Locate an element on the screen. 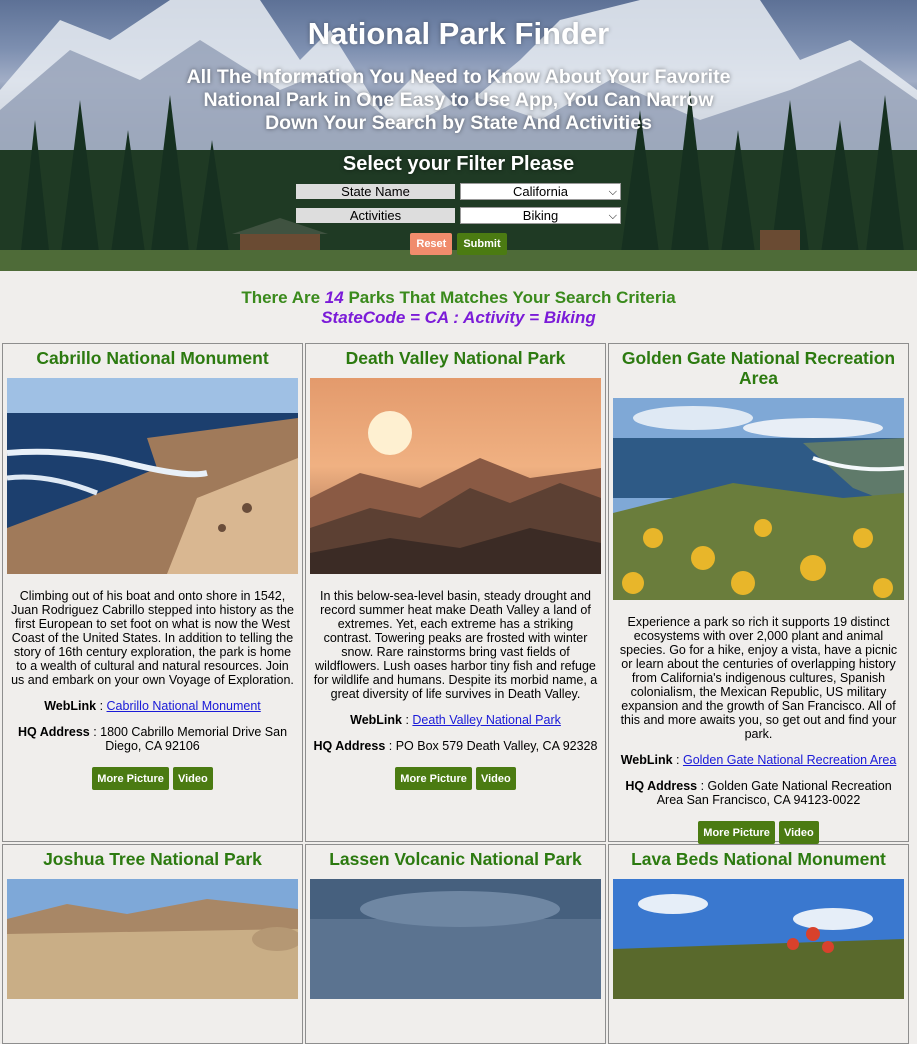 This screenshot has height=1044, width=917. result-criteria: StateCode = CA : Activity = Biking is located at coordinates (458, 317).